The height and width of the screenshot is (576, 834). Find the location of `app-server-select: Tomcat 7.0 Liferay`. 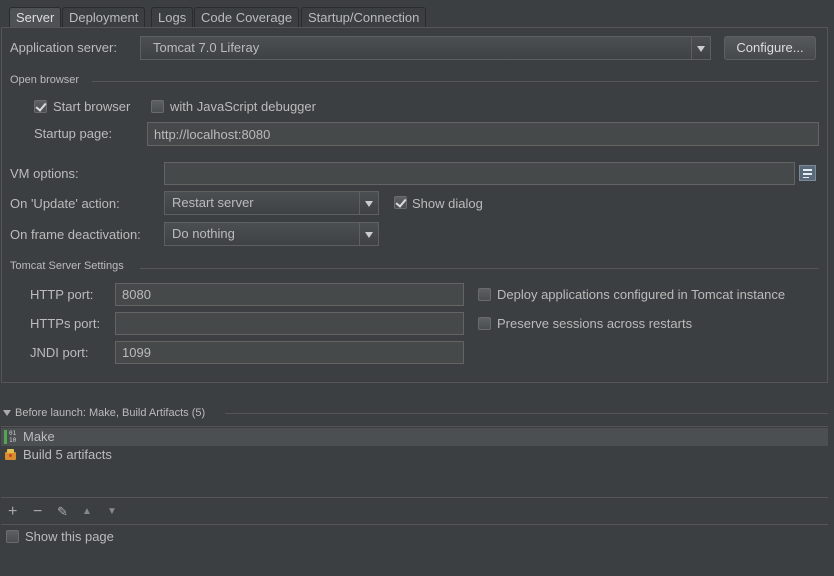

app-server-select: Tomcat 7.0 Liferay is located at coordinates (425, 48).